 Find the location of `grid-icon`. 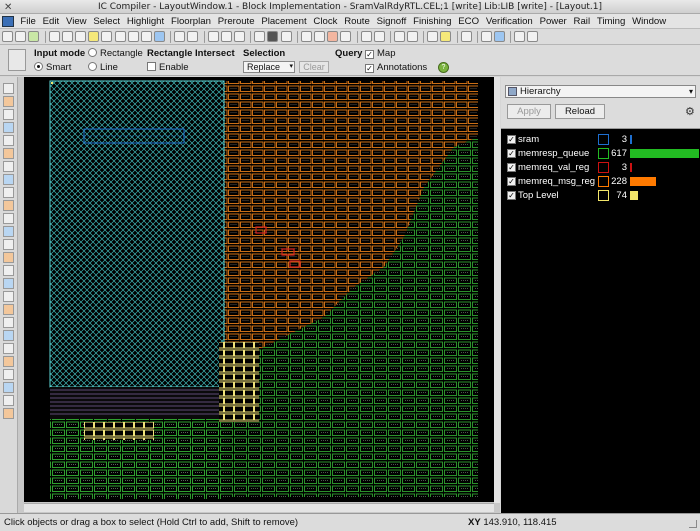

grid-icon is located at coordinates (239, 36).